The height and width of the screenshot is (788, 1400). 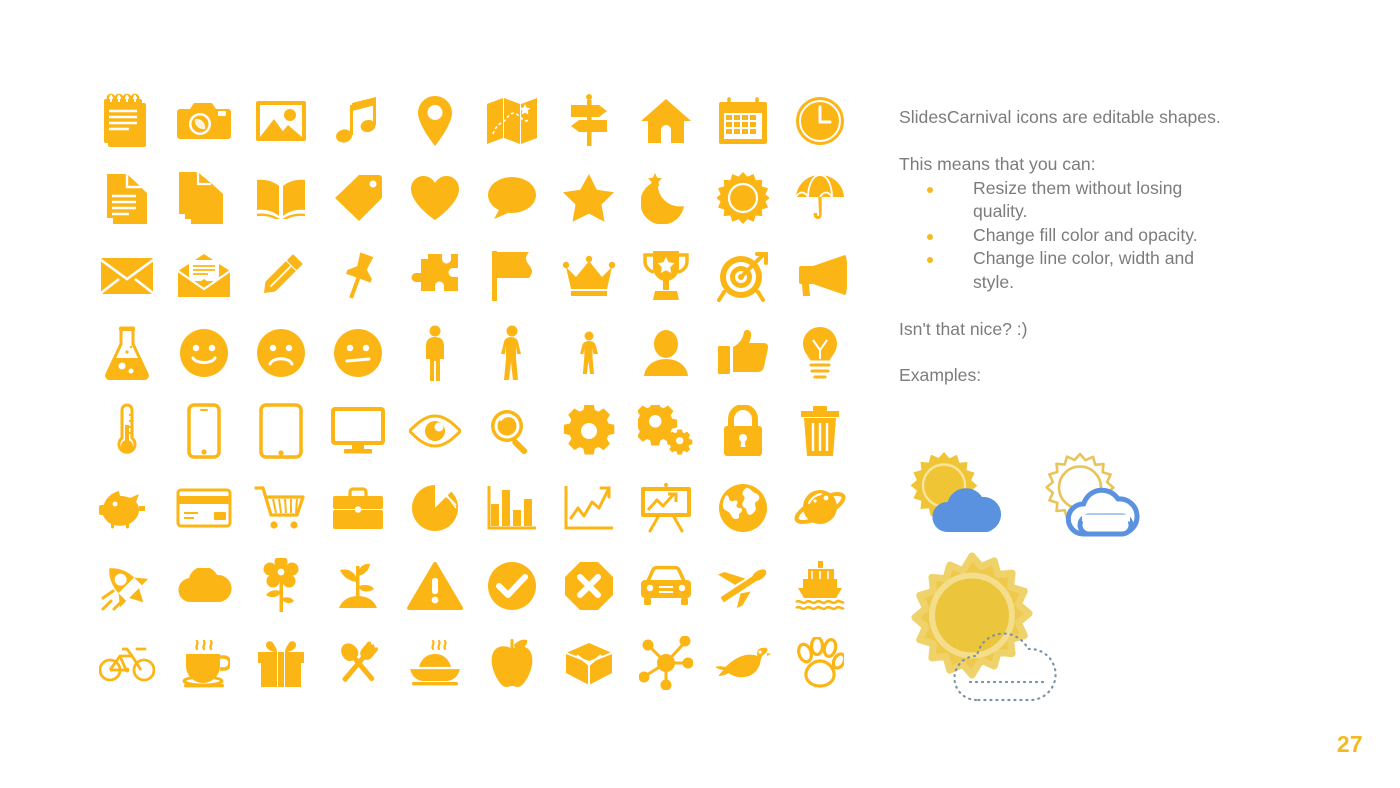 What do you see at coordinates (357, 199) in the screenshot?
I see `tag-icon` at bounding box center [357, 199].